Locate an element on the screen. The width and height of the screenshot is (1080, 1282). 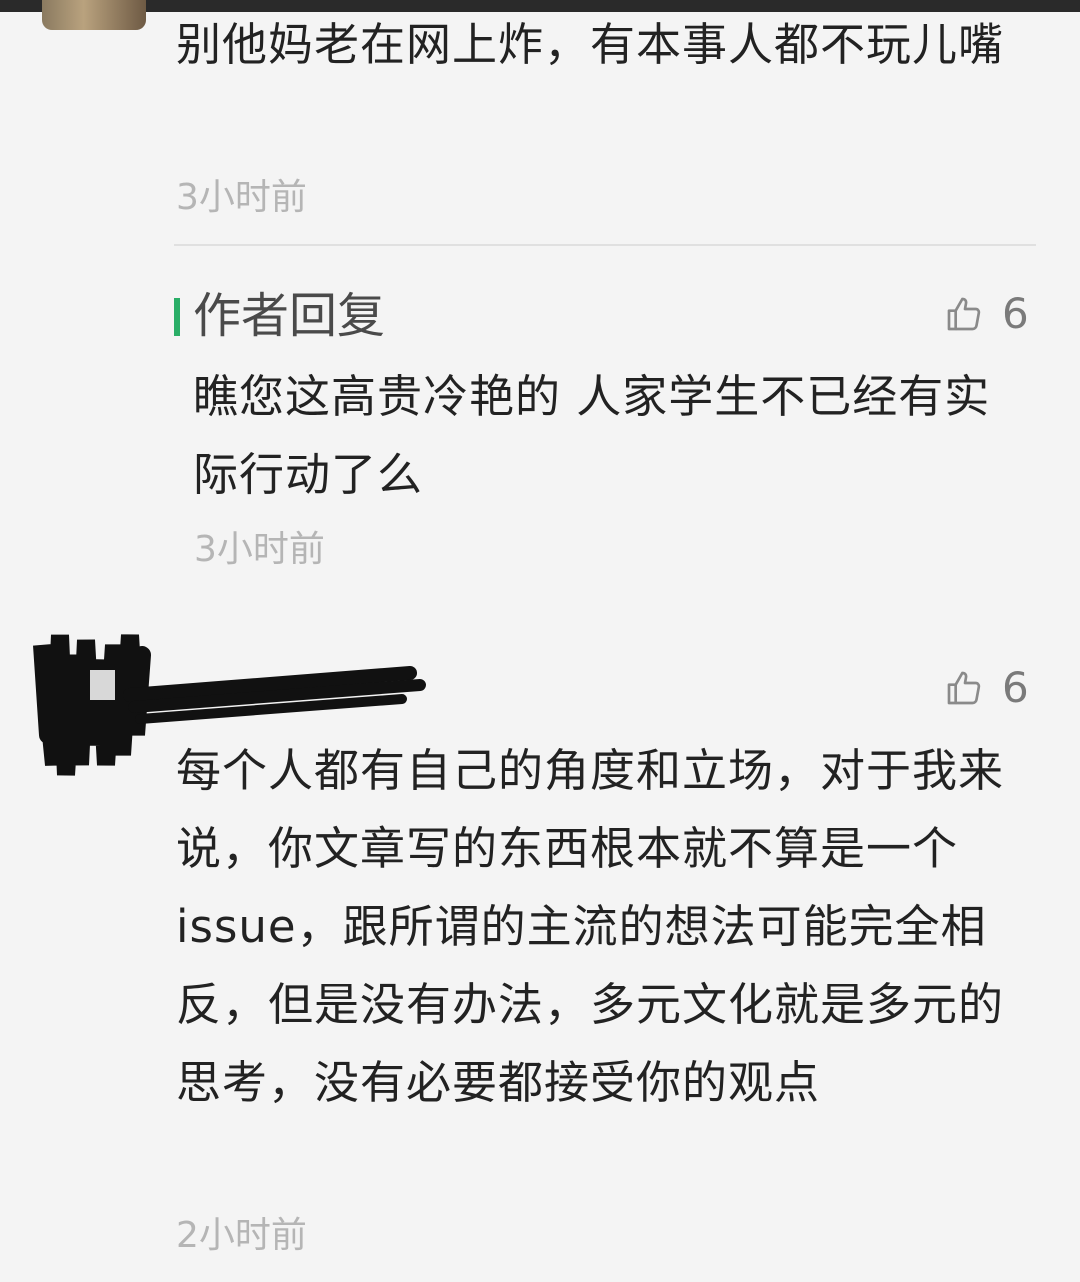
author-reply-text: 瞧您这高贵冷艳的 人家学生不已经有实际行动了么 is located at coordinates (592, 435).